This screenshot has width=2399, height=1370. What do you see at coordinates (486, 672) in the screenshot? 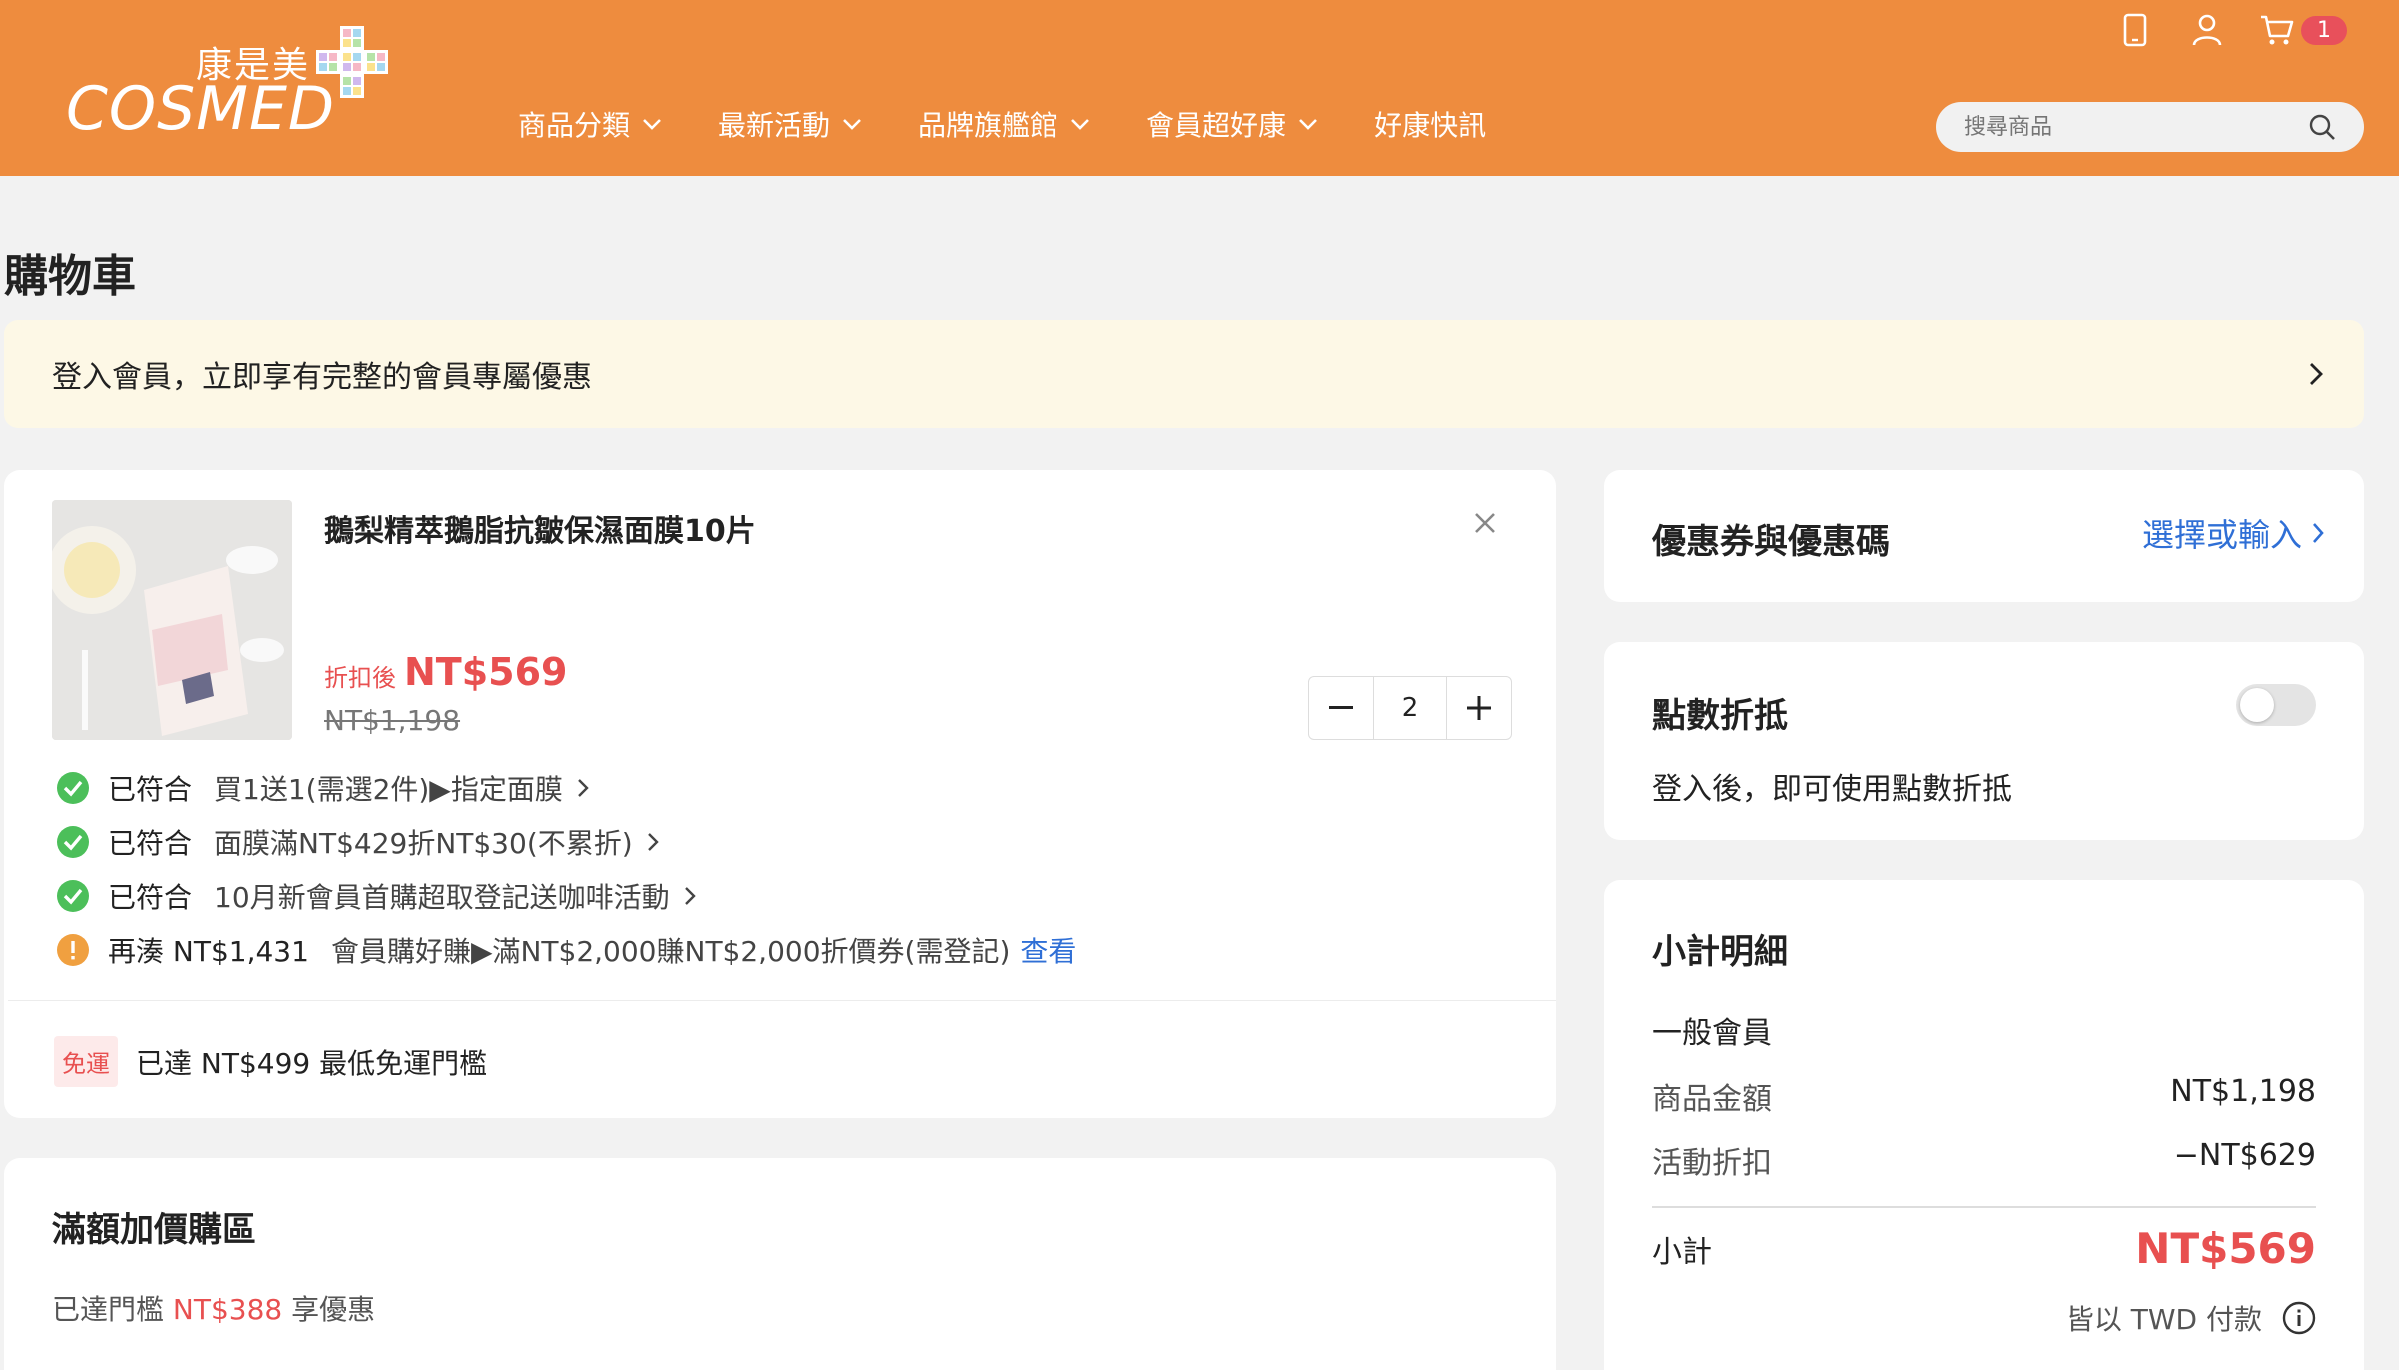
I see `discount-price: NT$569` at bounding box center [486, 672].